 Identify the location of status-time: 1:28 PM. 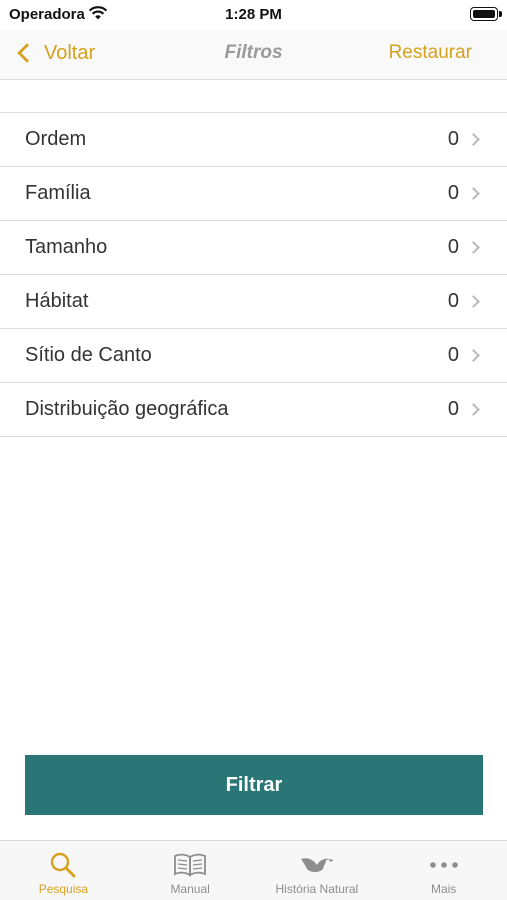
(253, 14).